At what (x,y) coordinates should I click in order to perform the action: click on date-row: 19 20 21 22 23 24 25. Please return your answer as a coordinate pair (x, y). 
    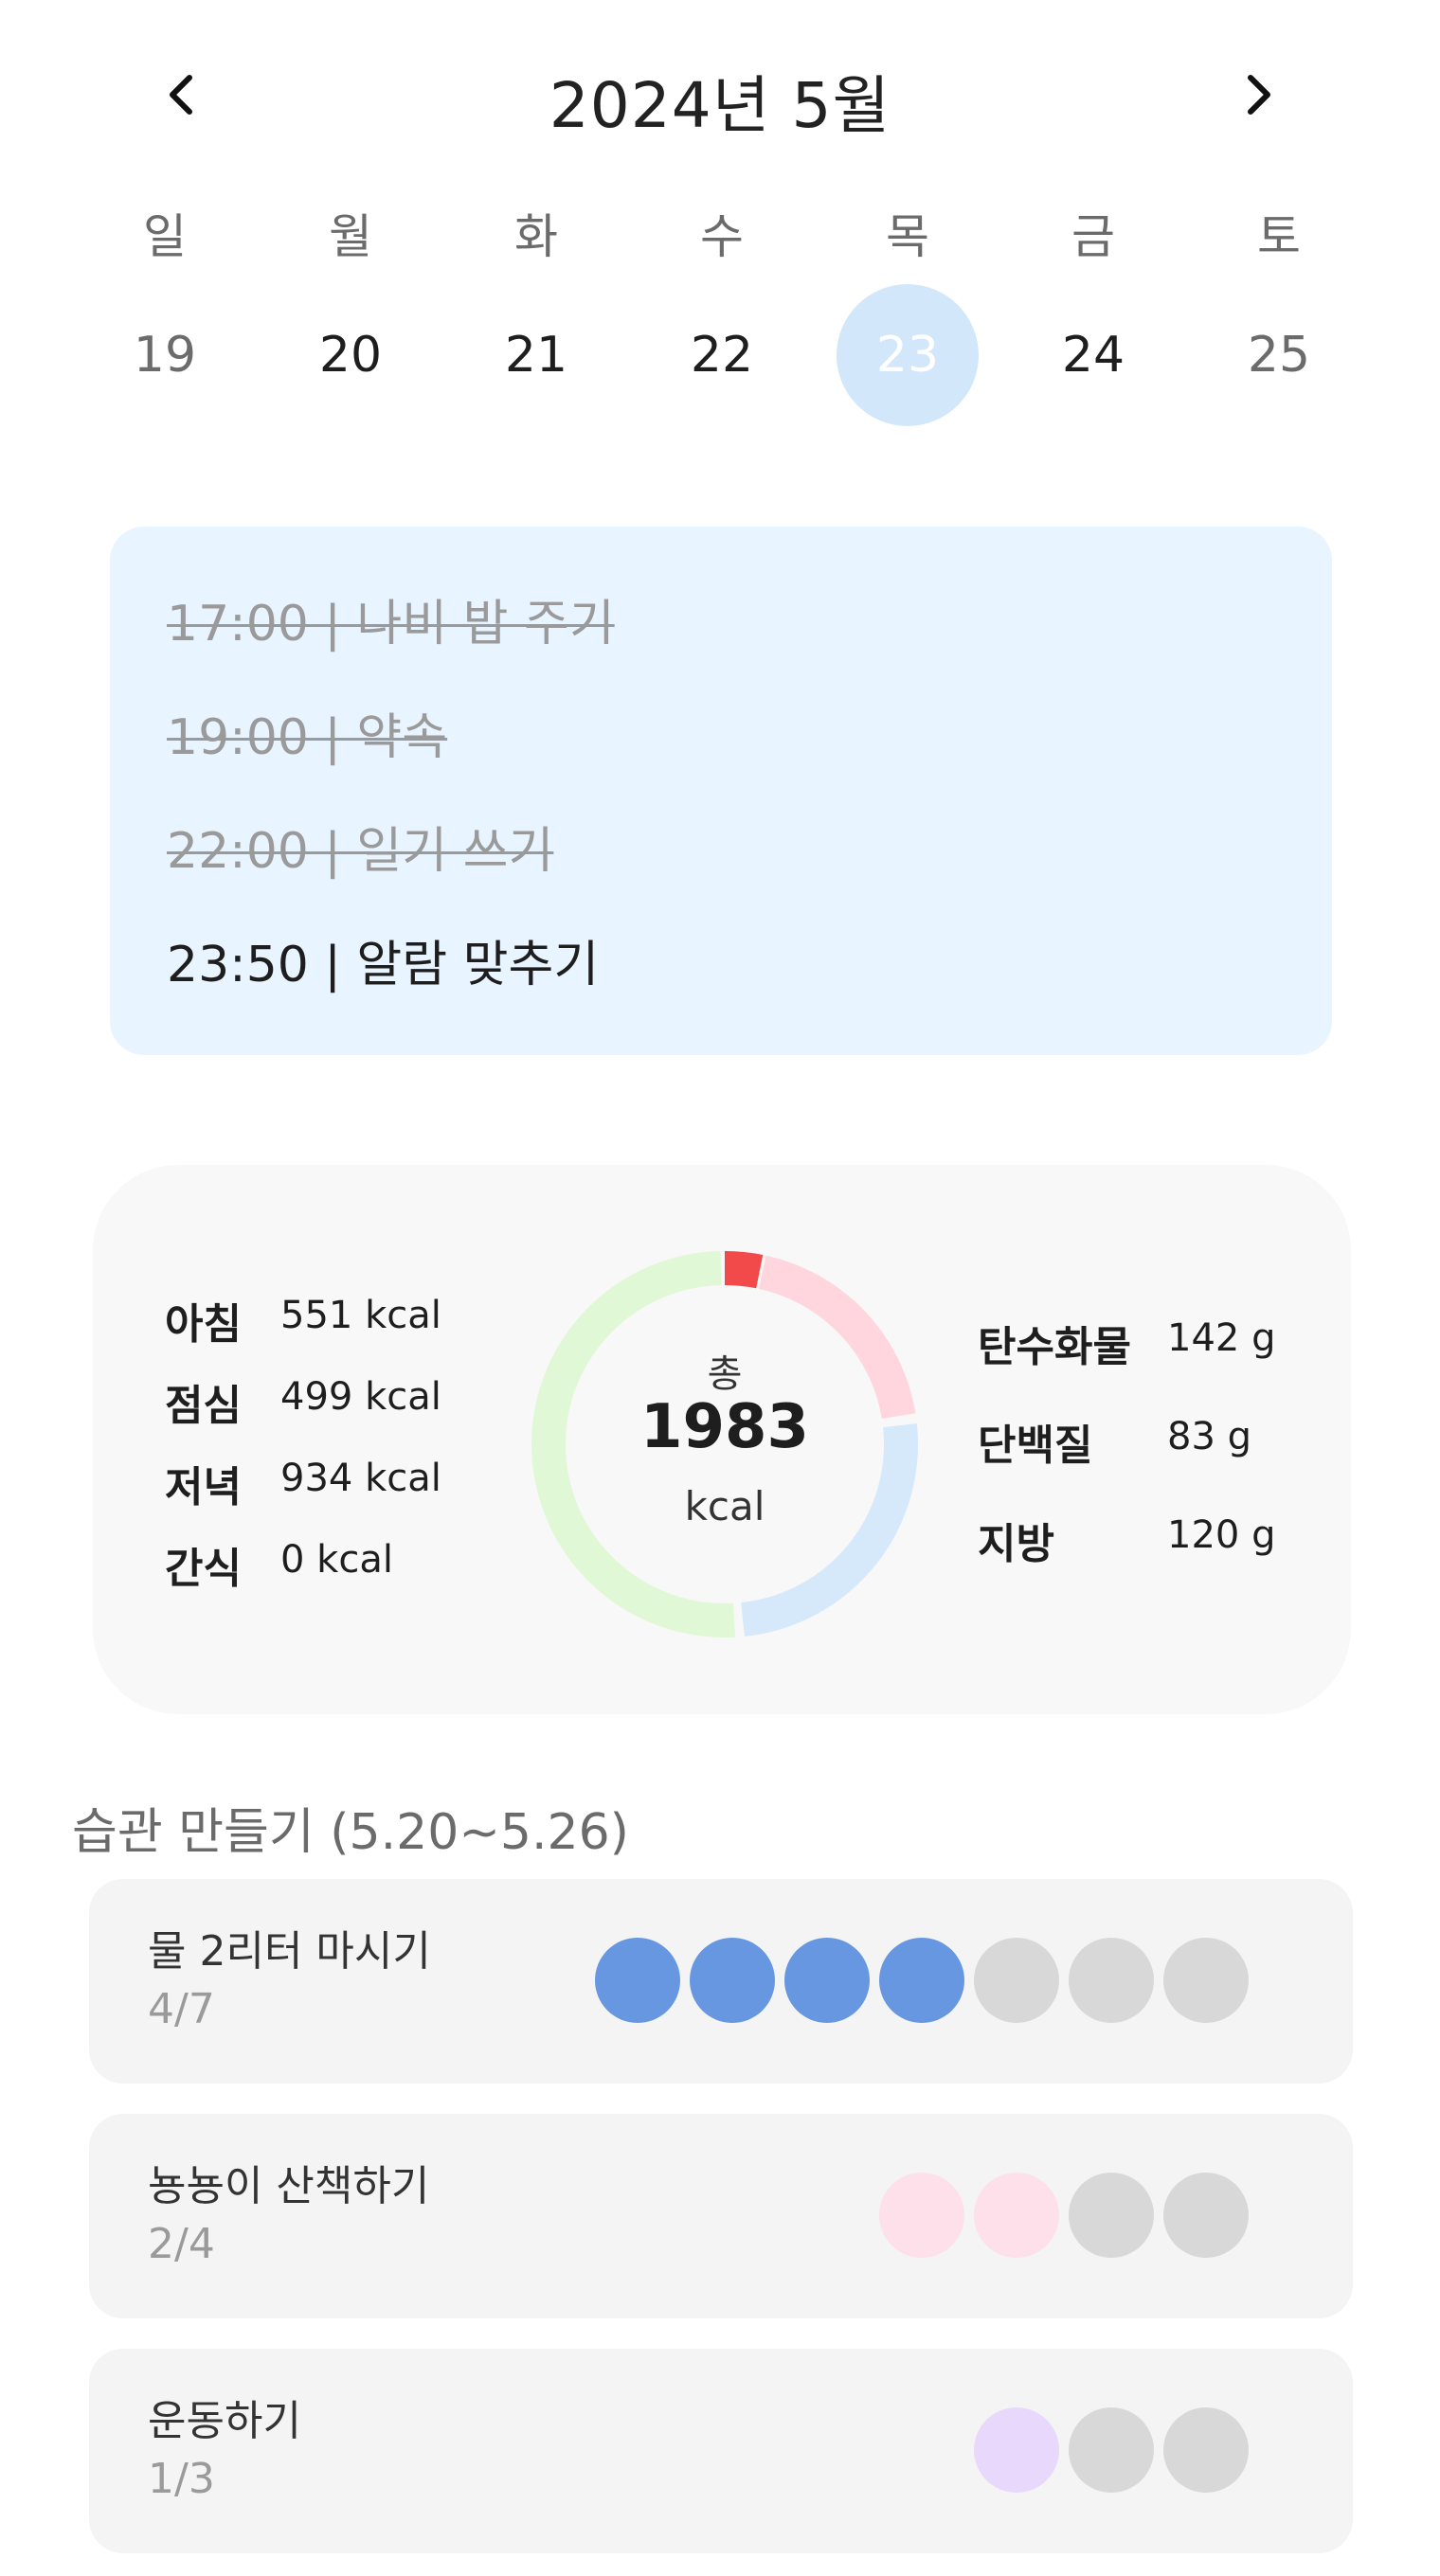
    Looking at the image, I should click on (720, 360).